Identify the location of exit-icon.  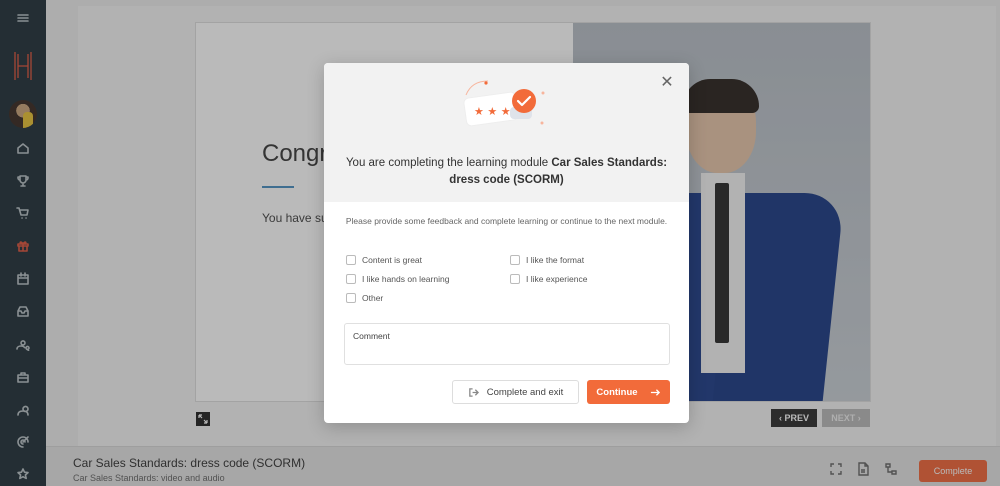
(473, 392).